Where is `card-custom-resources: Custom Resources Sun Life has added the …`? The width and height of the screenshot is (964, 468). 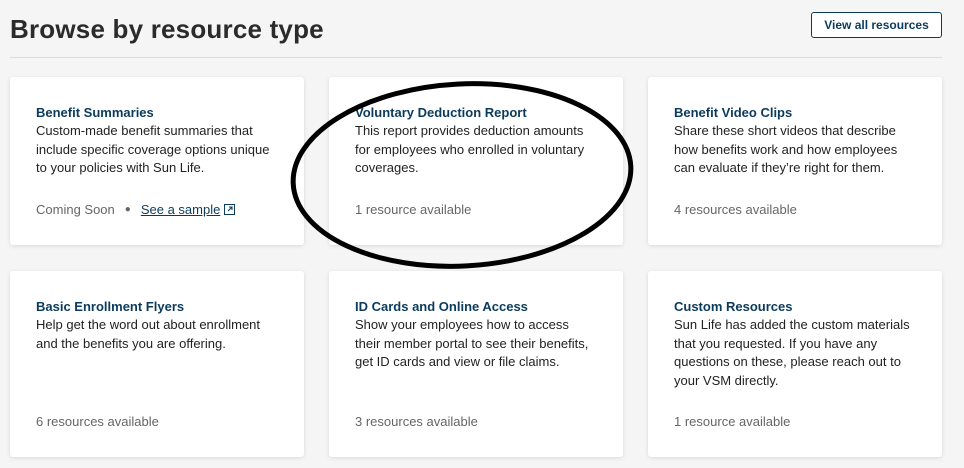
card-custom-resources: Custom Resources Sun Life has added the … is located at coordinates (795, 364).